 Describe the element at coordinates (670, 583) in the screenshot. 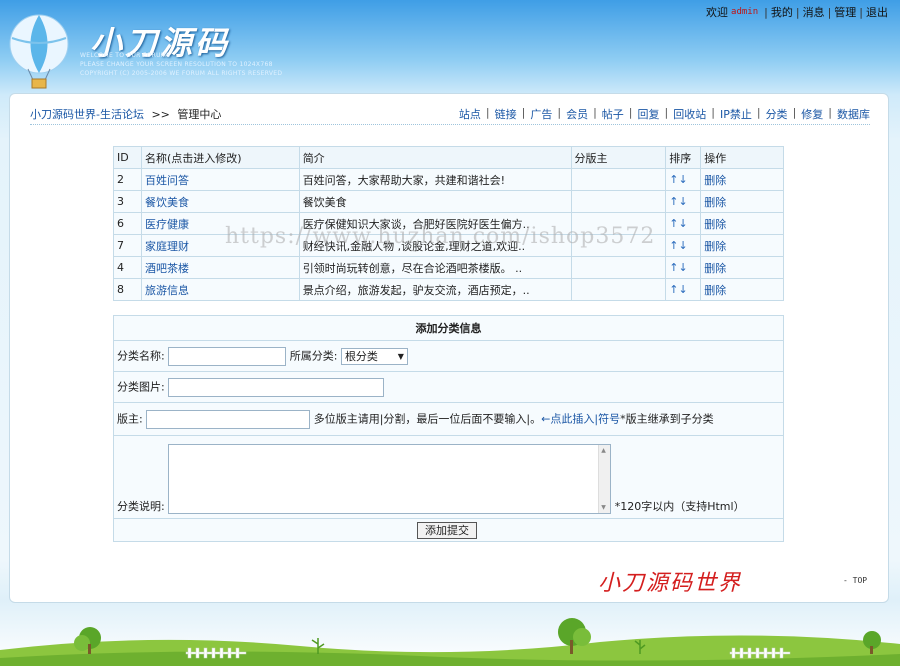

I see `footer-brand: 小刀源码世界` at that location.